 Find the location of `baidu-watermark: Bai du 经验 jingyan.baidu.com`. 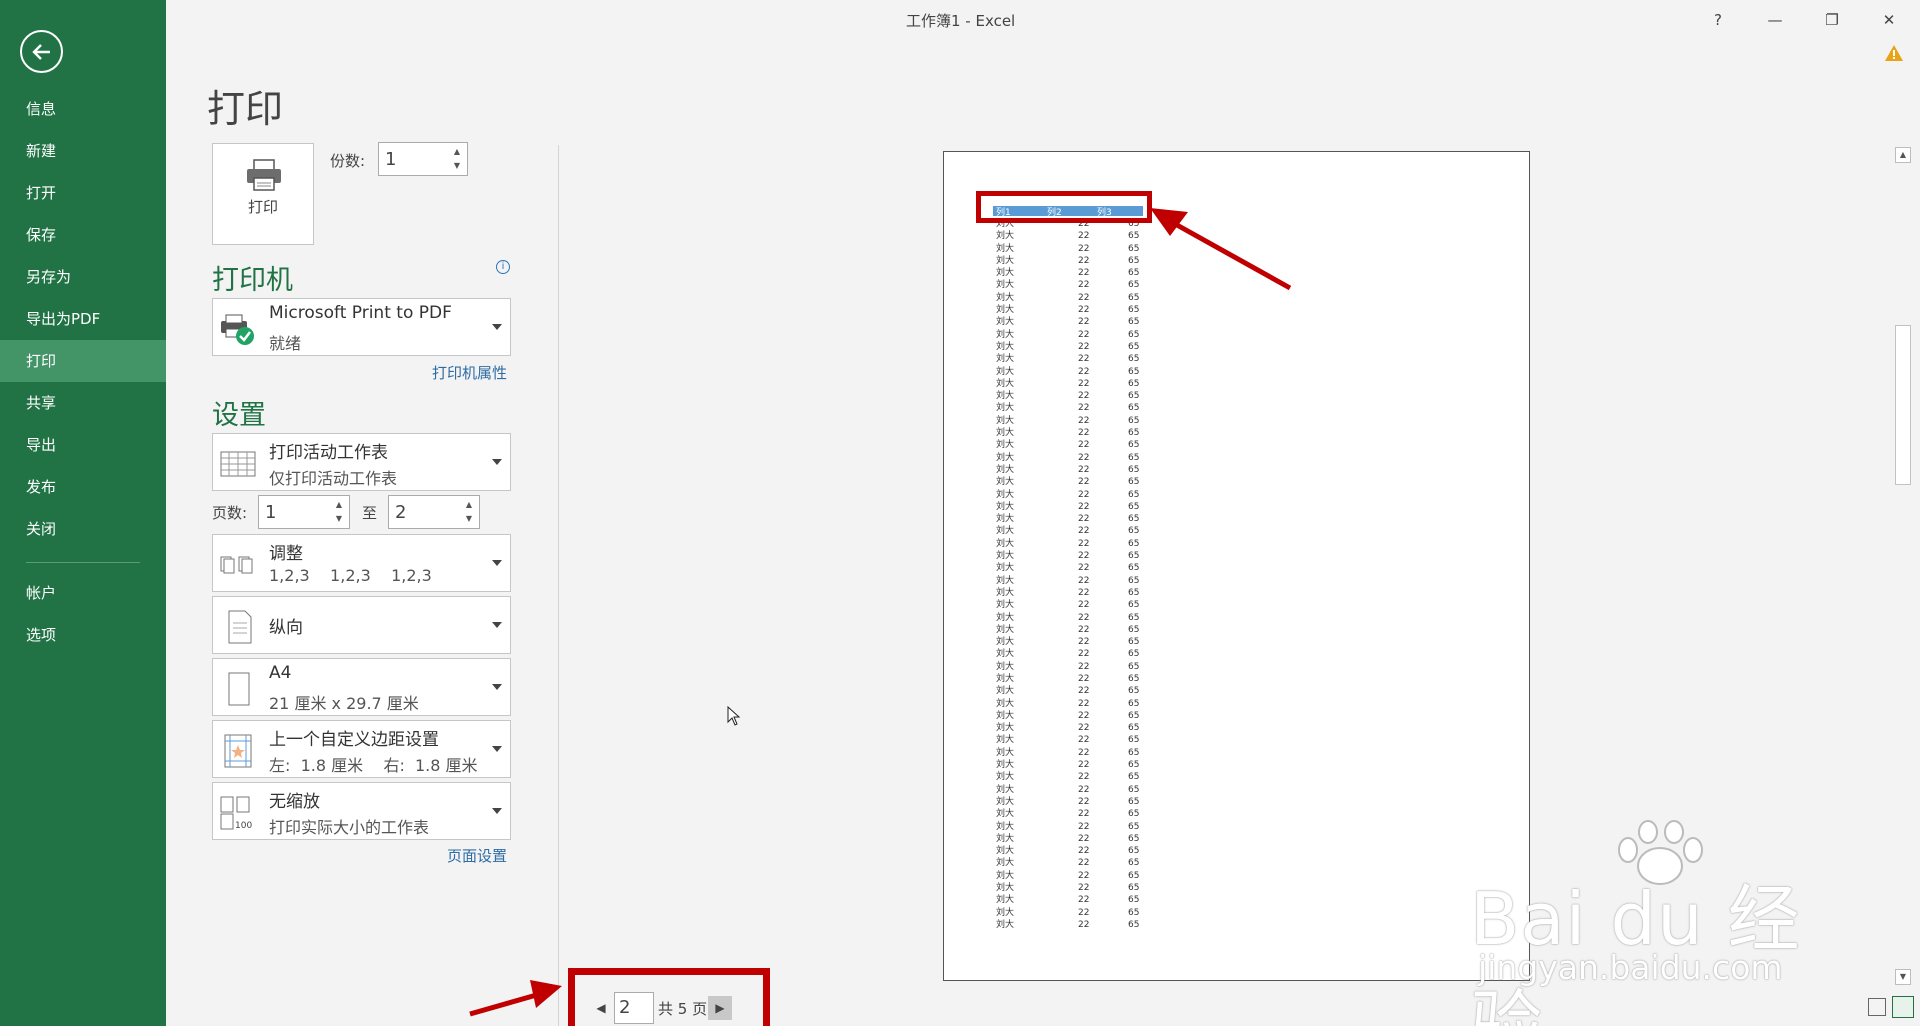

baidu-watermark: Bai du 经验 jingyan.baidu.com is located at coordinates (1650, 923).